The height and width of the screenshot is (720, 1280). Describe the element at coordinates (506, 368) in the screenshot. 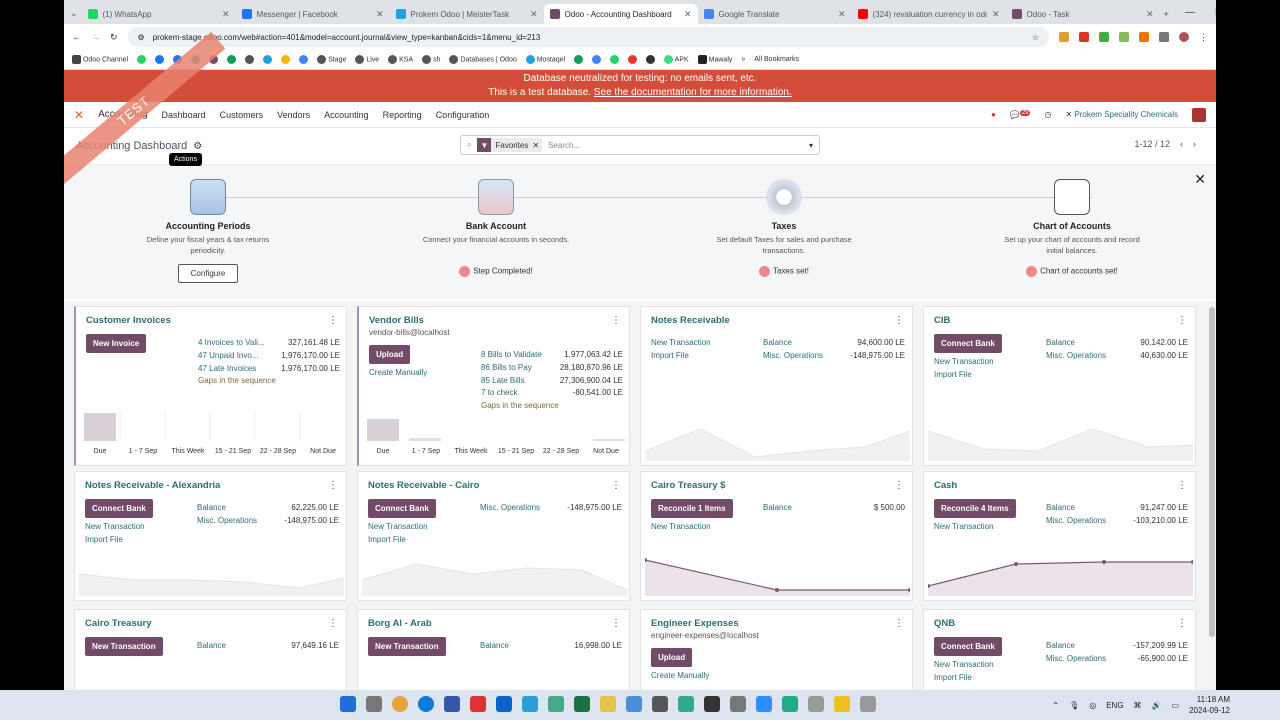

I see `stat-link: 86 Bills to Pay` at that location.